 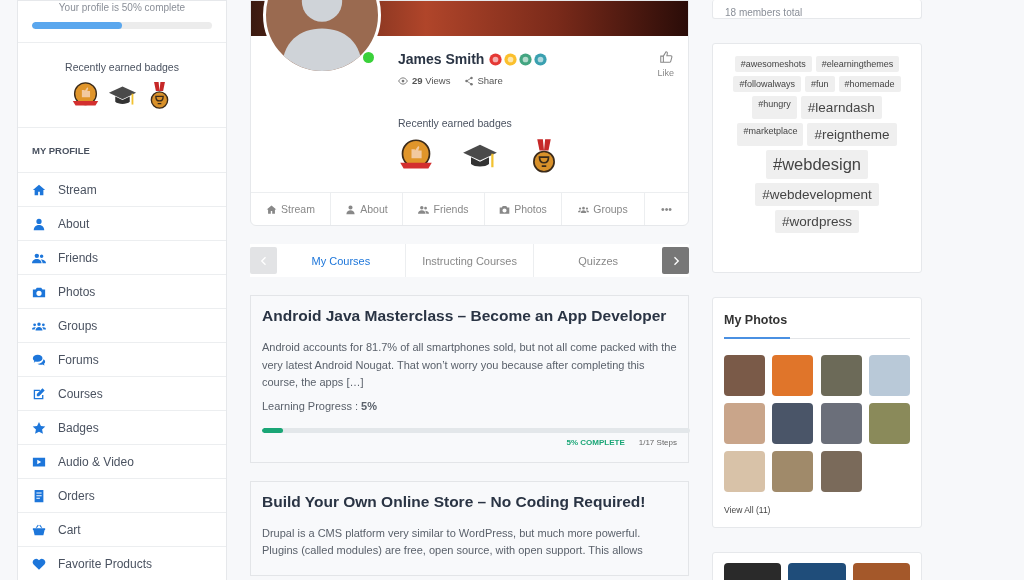 I want to click on sidebar-item: Forums, so click(x=122, y=360).